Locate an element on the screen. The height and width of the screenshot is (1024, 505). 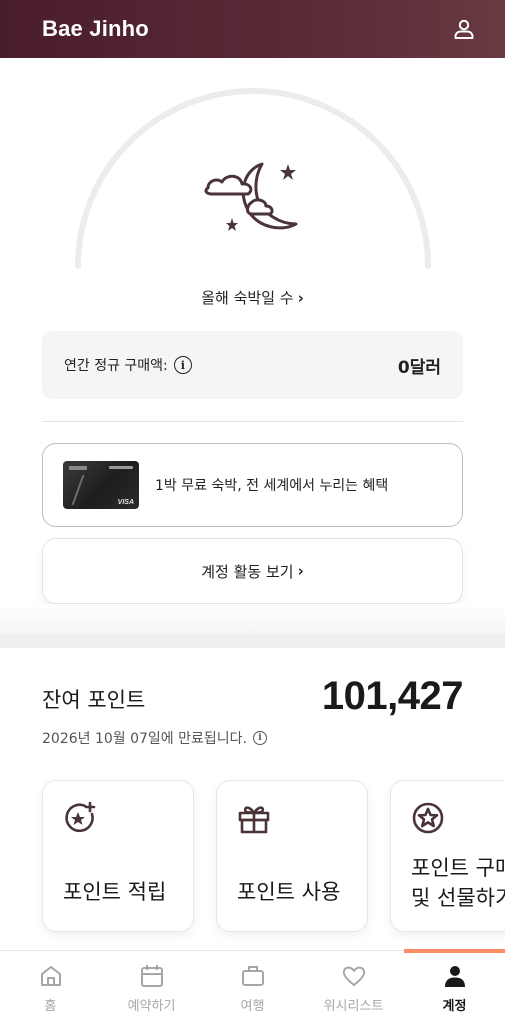
activity-button-label: 계정 활동 보기 is located at coordinates (247, 571).